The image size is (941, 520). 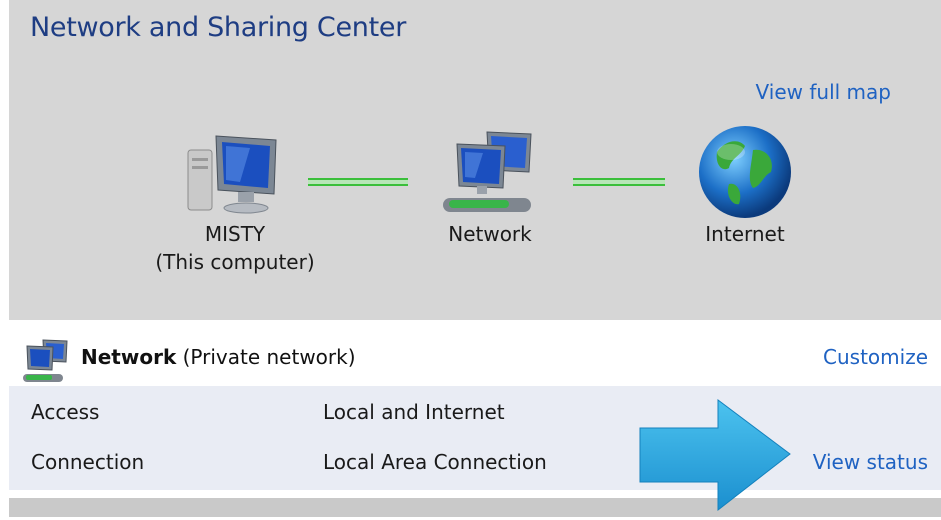 I want to click on map-node-this-computer: MISTY (This computer), so click(x=235, y=202).